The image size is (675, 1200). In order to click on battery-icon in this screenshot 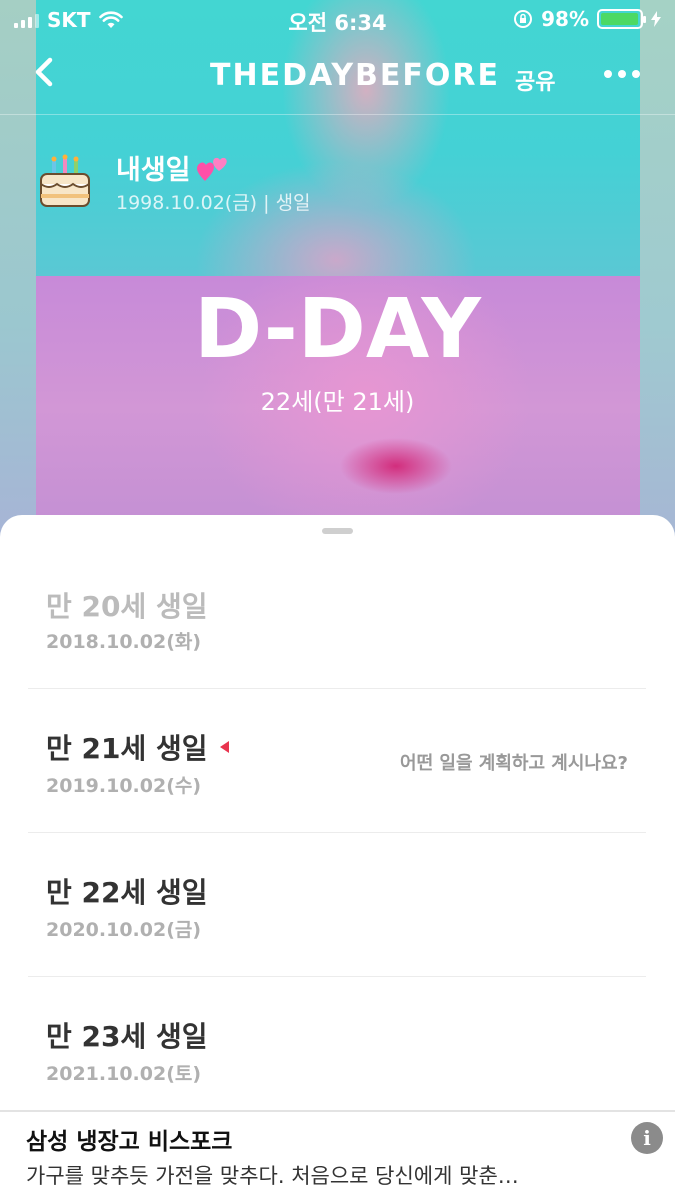, I will do `click(621, 19)`.